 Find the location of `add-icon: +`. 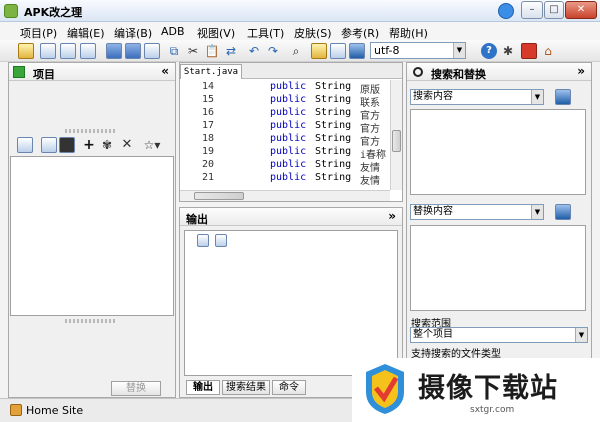

add-icon: + is located at coordinates (89, 145).